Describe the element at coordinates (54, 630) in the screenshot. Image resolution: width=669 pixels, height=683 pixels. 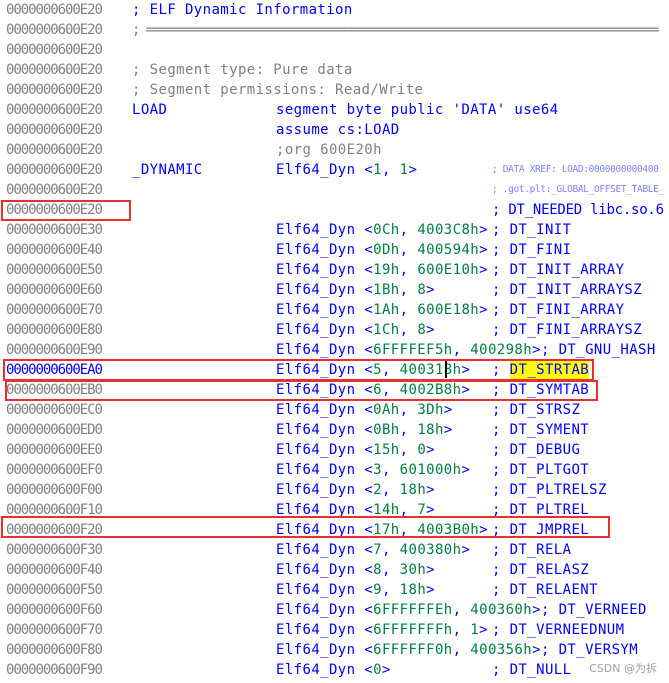
I see `address: 0000000600F70` at that location.